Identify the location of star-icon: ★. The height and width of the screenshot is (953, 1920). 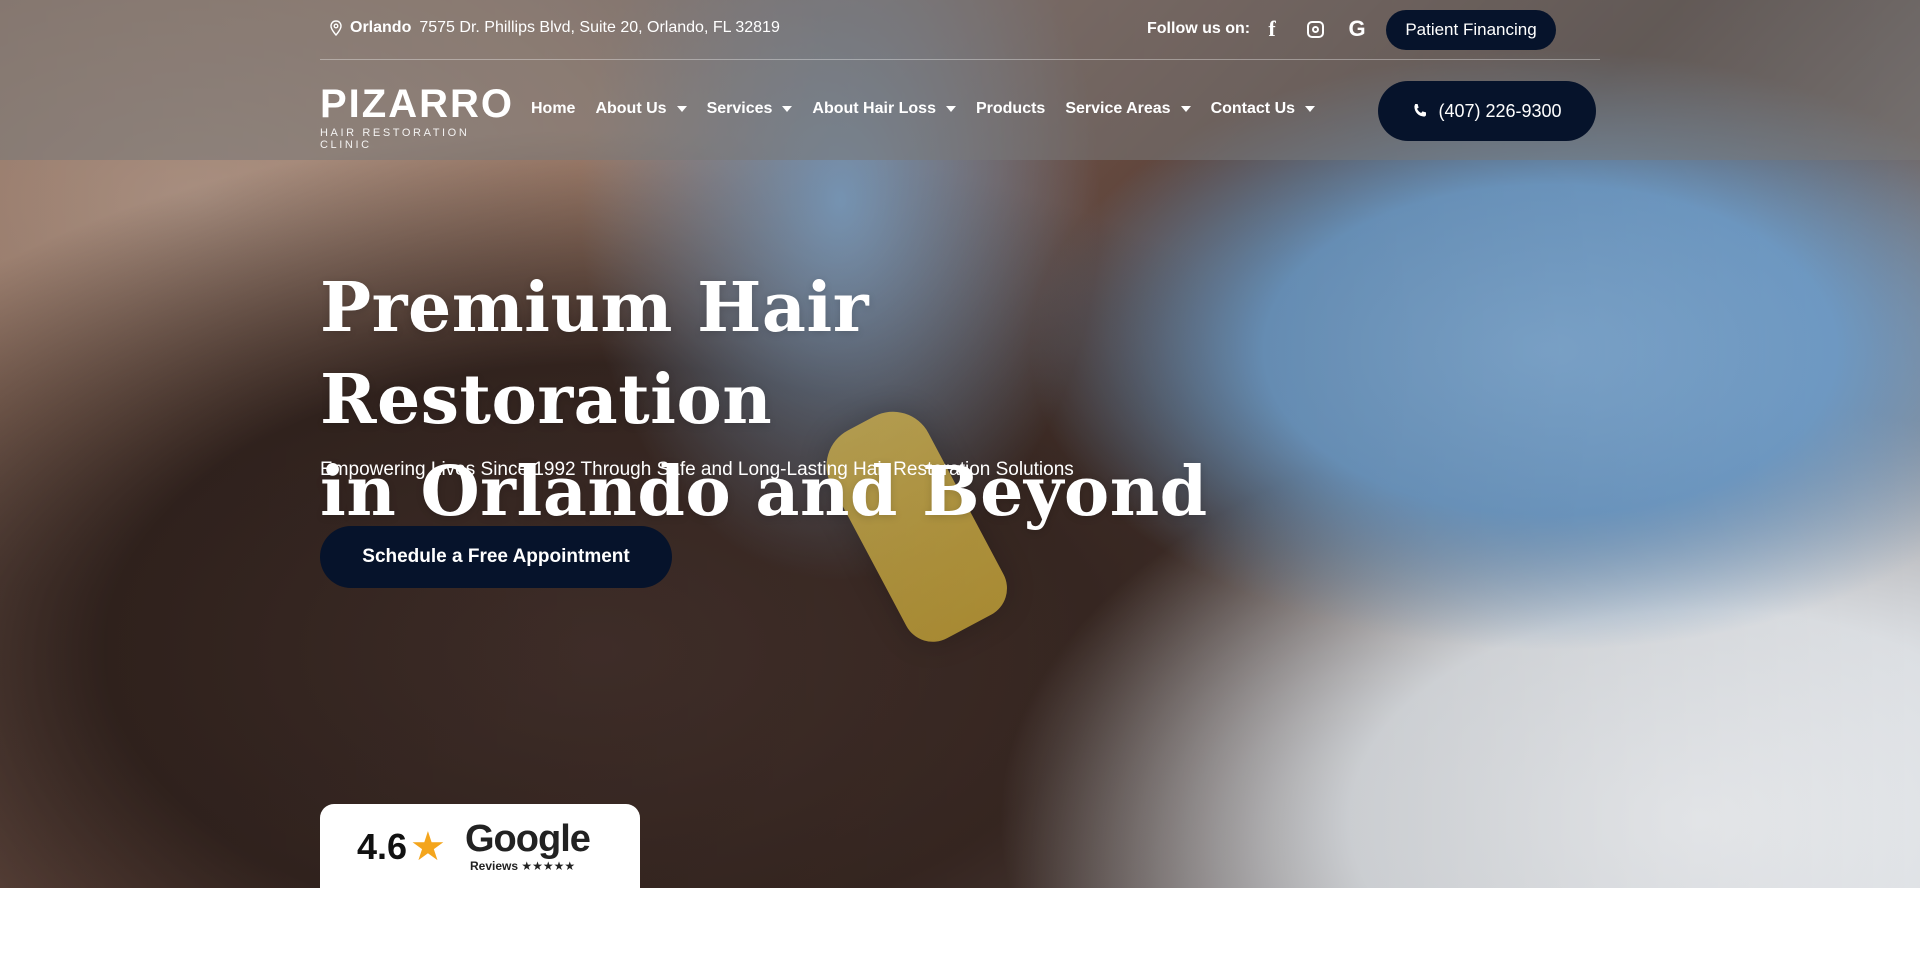
(428, 847).